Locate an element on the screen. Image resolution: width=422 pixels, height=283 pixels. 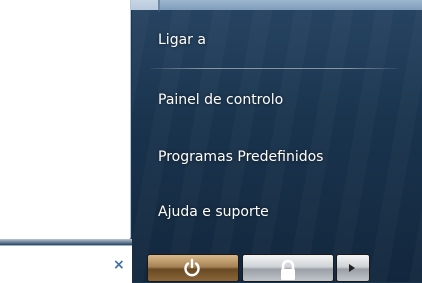
menu-item-ajuda-e-suporte: Ajuda e suporte is located at coordinates (213, 212).